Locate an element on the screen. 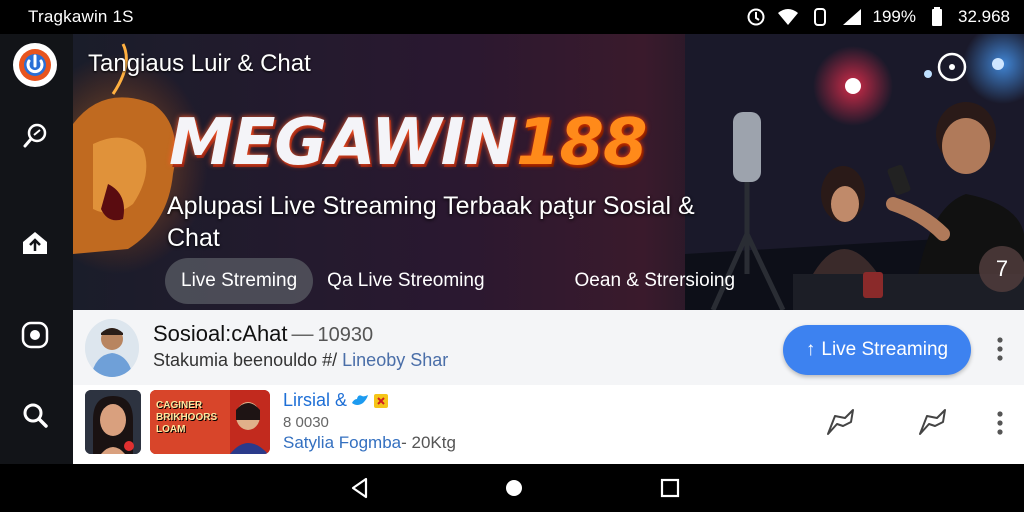  recents-square-icon is located at coordinates (670, 488).